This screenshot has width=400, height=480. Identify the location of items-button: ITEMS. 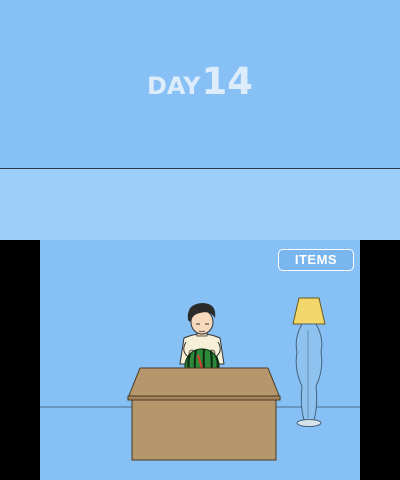
(316, 260).